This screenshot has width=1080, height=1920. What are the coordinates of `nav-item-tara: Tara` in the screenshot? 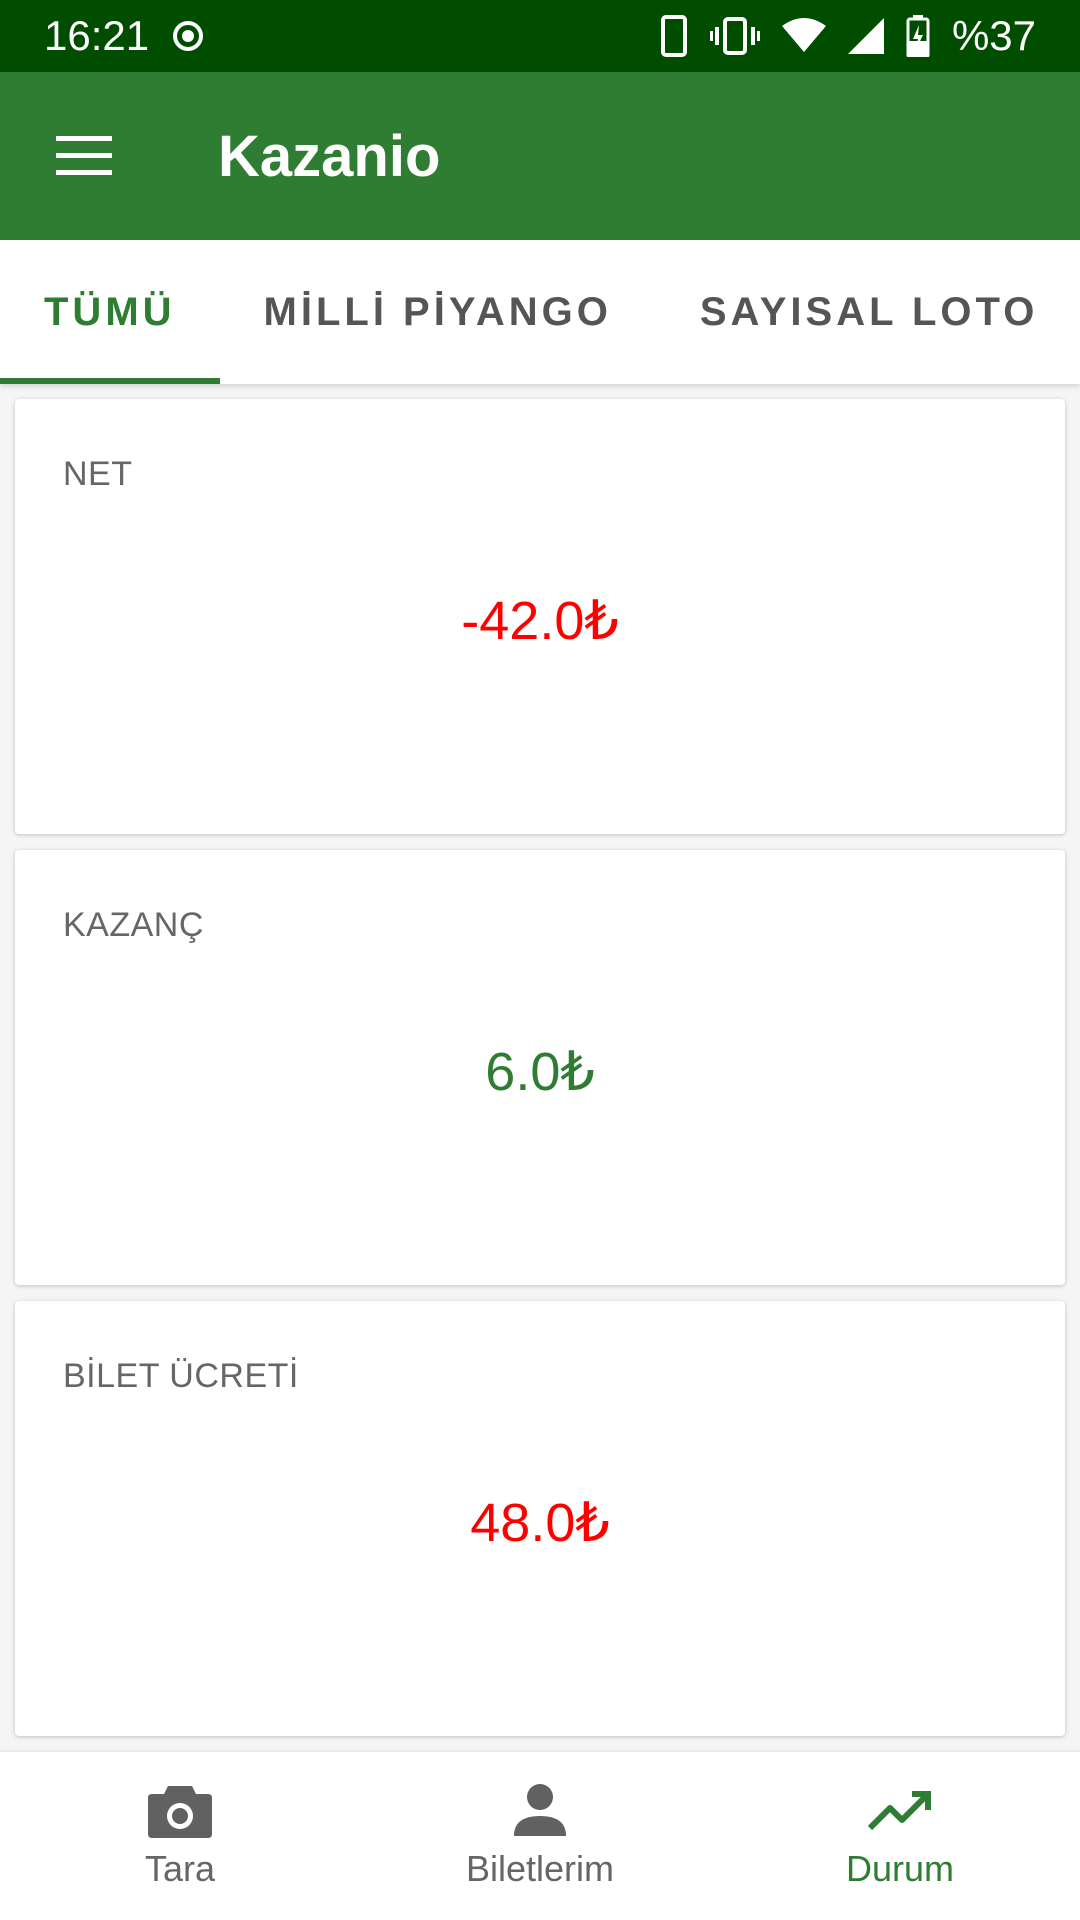 It's located at (180, 1836).